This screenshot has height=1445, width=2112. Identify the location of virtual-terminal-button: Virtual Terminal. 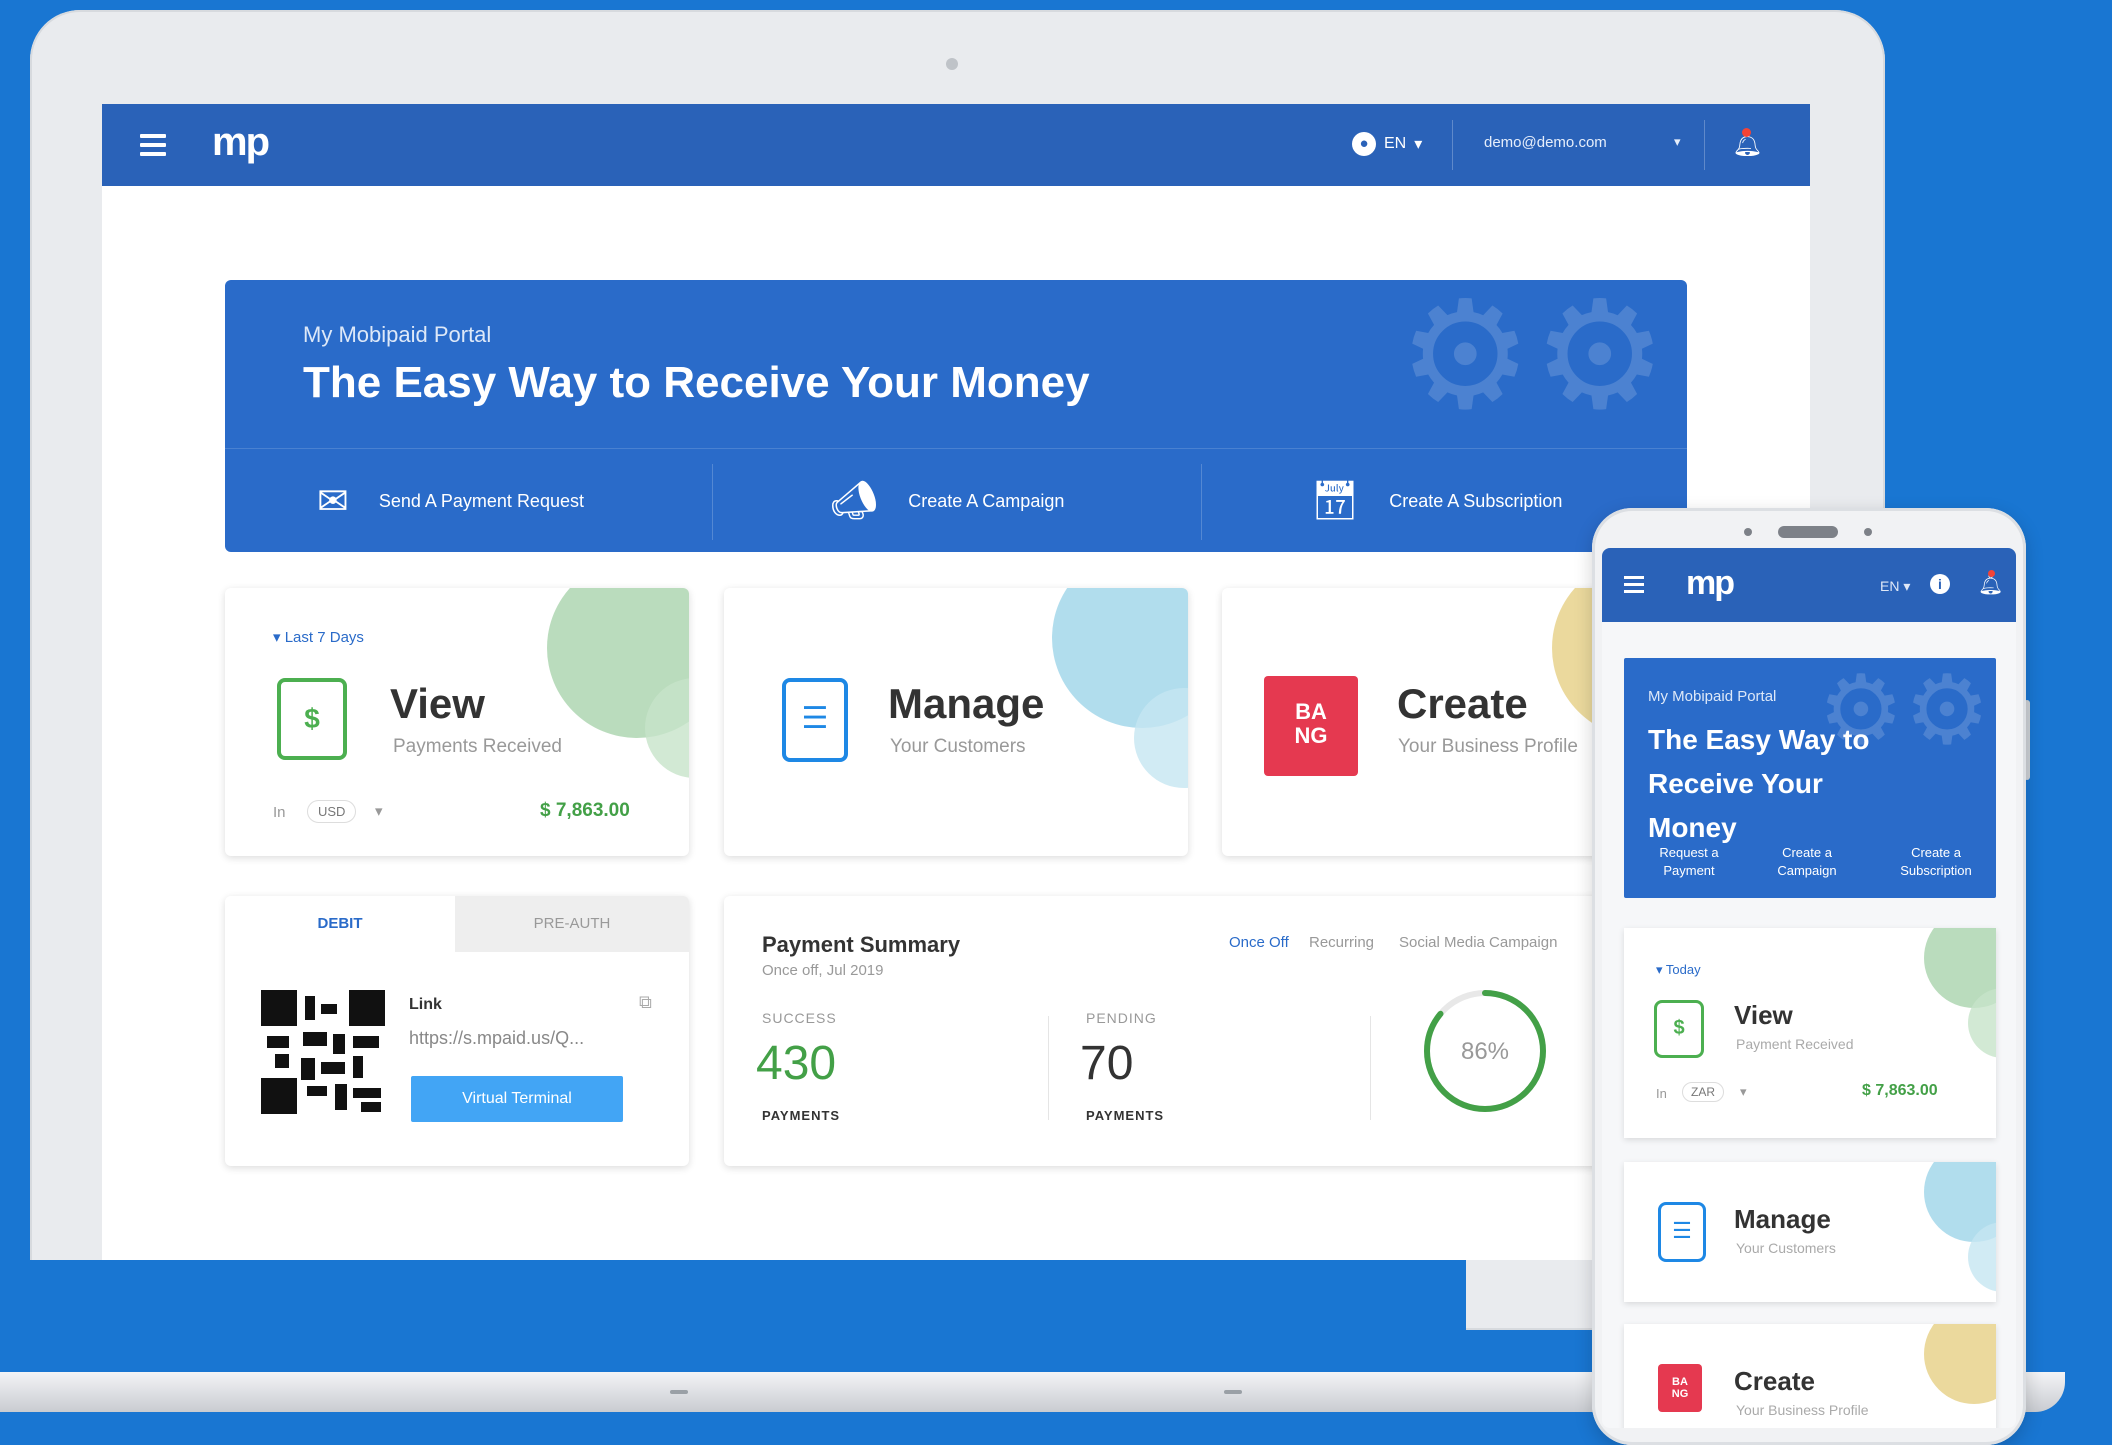
(517, 1099).